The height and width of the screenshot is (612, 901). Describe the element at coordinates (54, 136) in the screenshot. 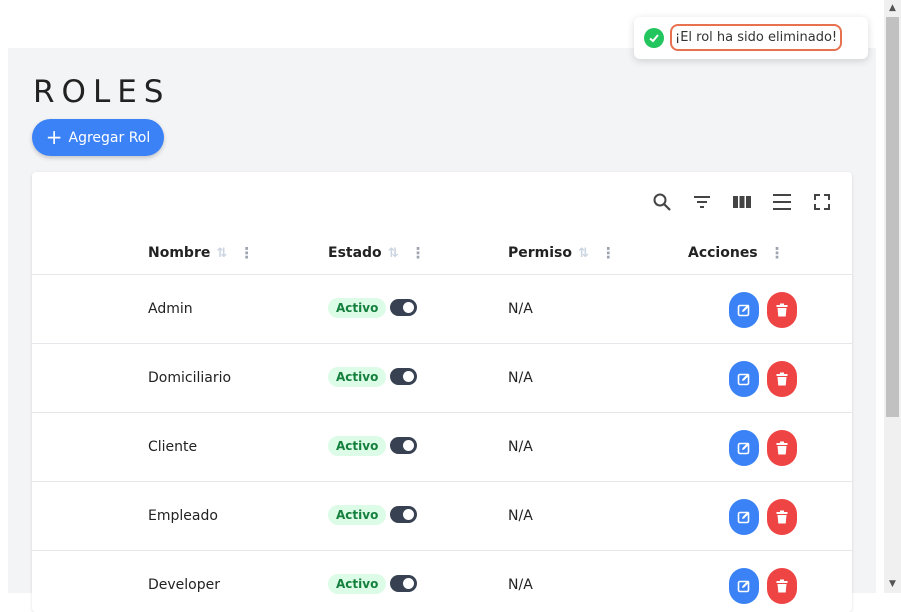

I see `plus-icon: +` at that location.